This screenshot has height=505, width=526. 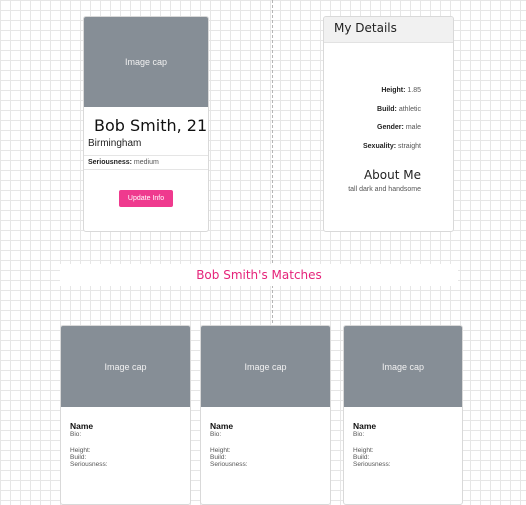 I want to click on about-me-text: tall dark and handsome, so click(x=384, y=189).